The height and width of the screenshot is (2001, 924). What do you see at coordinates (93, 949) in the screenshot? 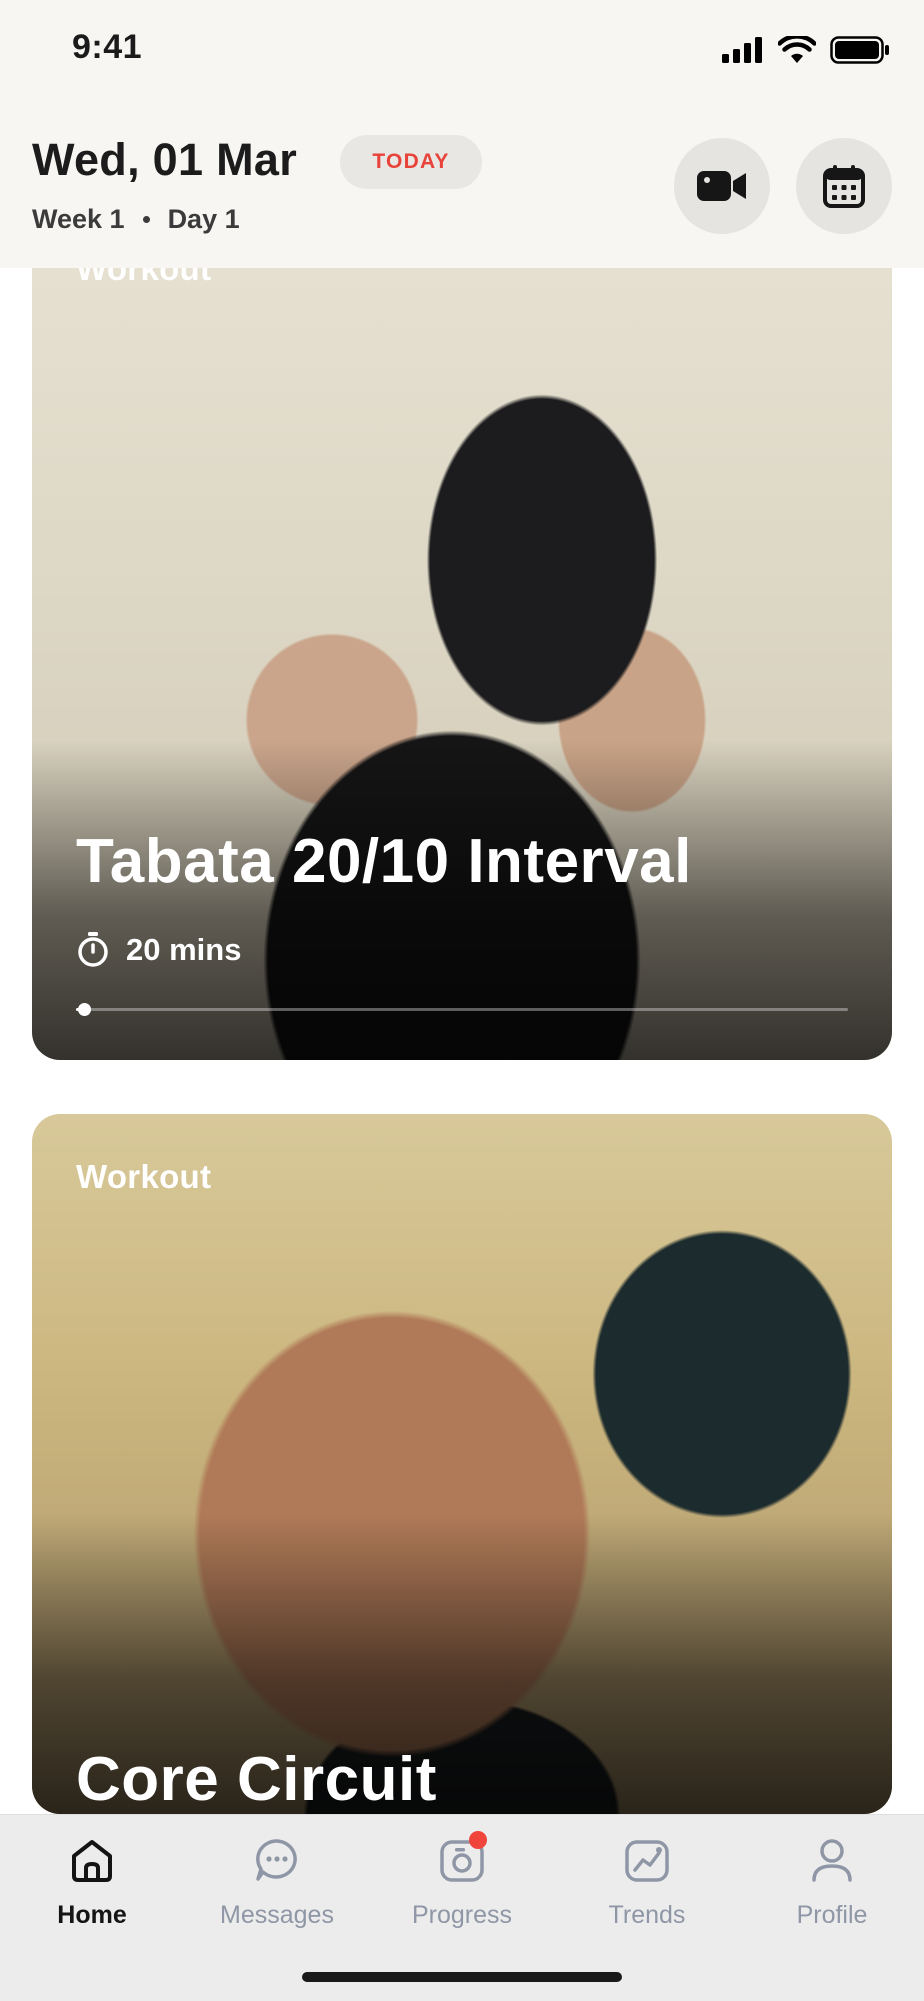
I see `stopwatch-icon` at bounding box center [93, 949].